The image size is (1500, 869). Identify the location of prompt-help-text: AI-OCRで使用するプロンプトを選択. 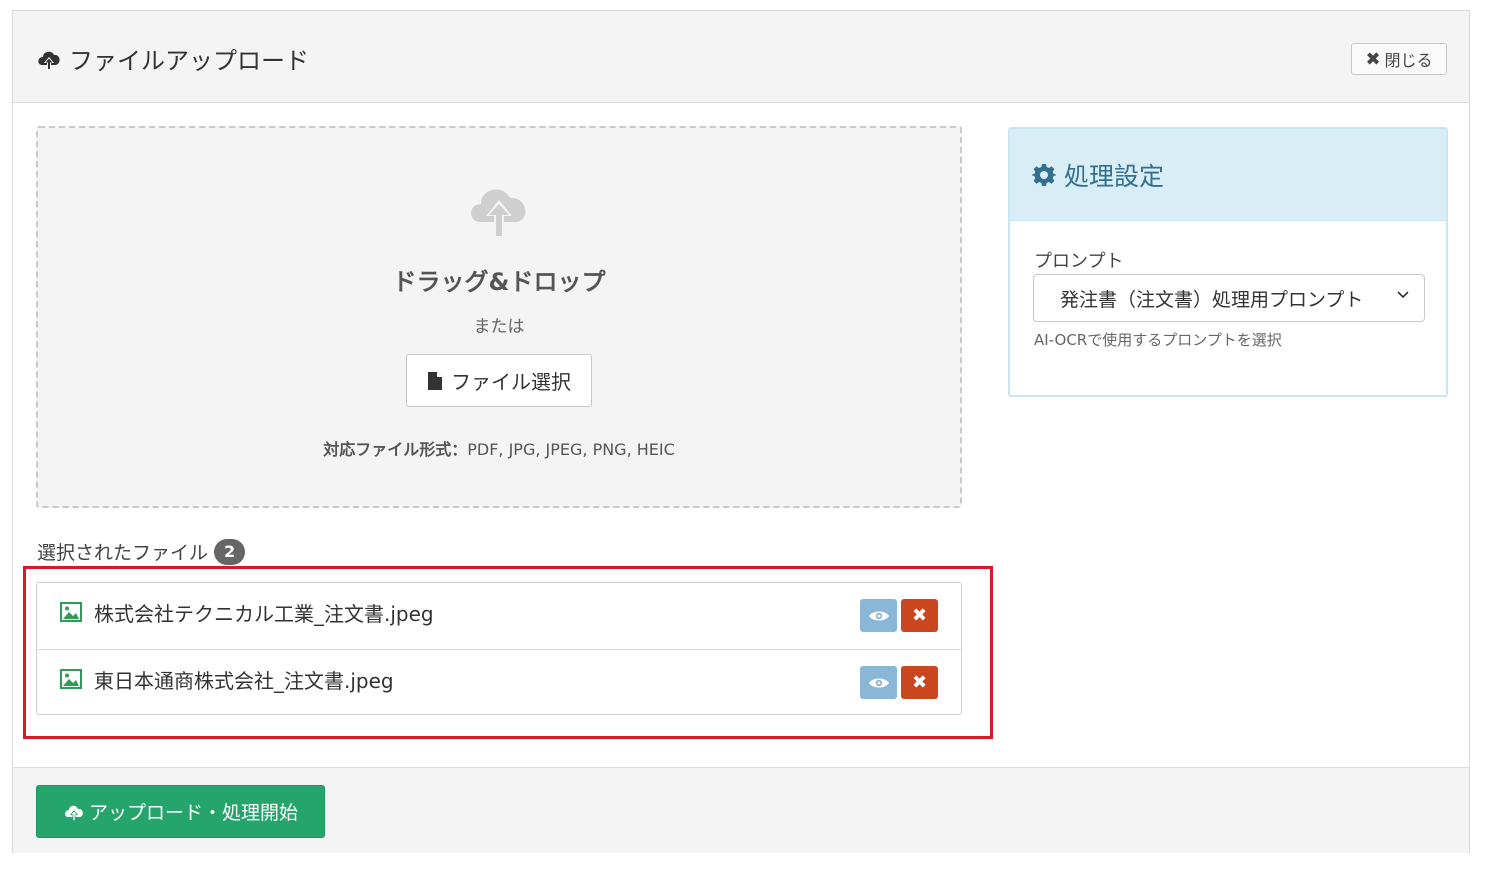
(1158, 340).